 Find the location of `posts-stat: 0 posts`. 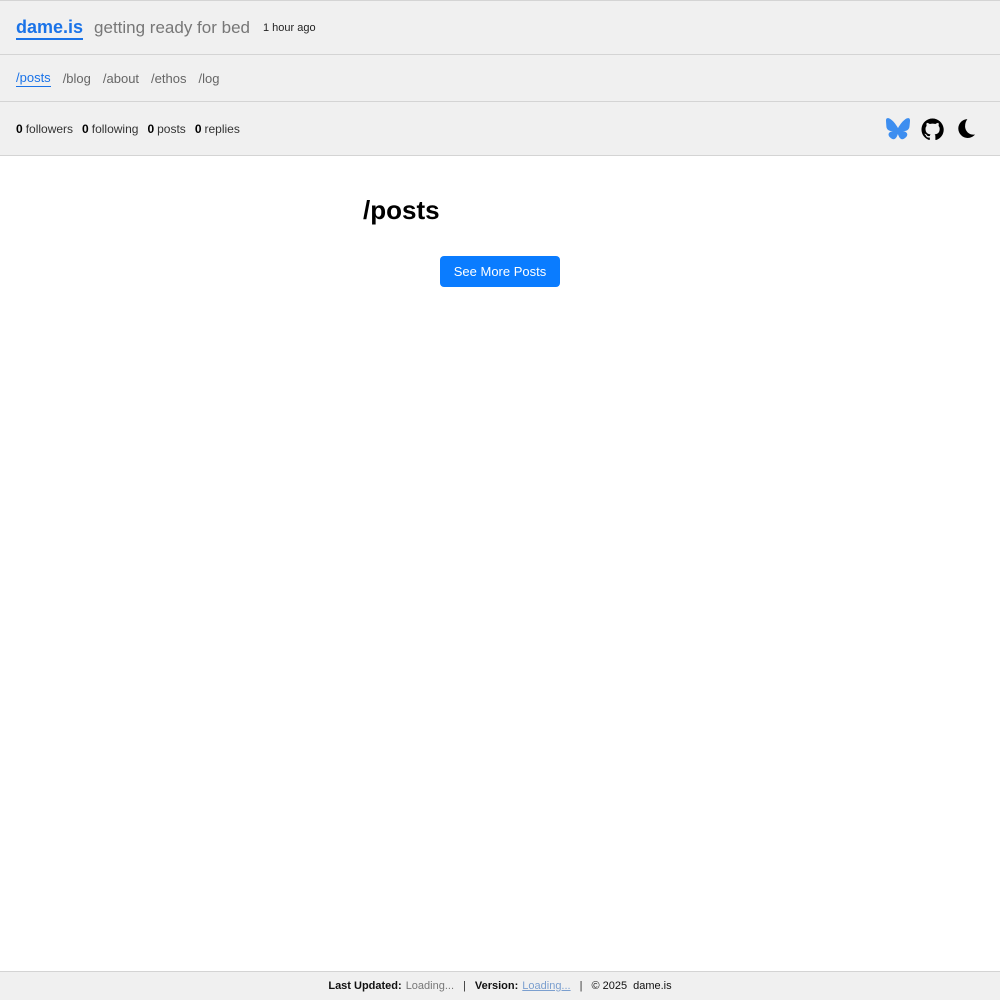

posts-stat: 0 posts is located at coordinates (166, 129).